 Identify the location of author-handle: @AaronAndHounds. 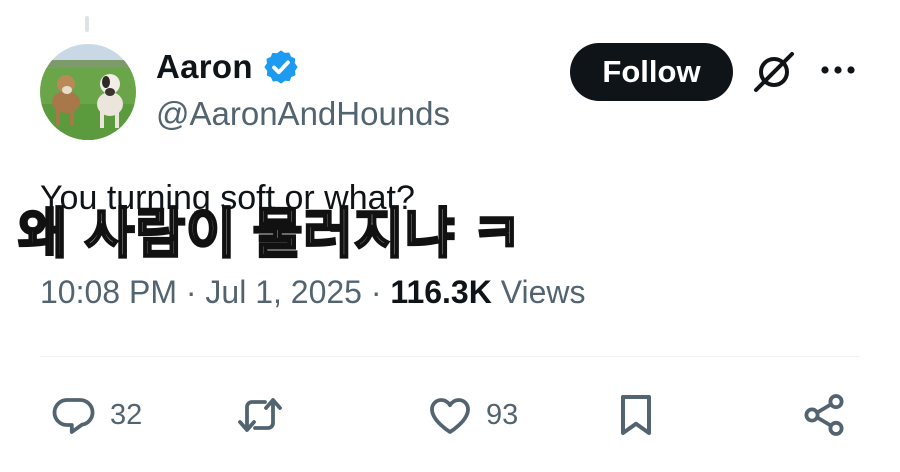
(303, 114).